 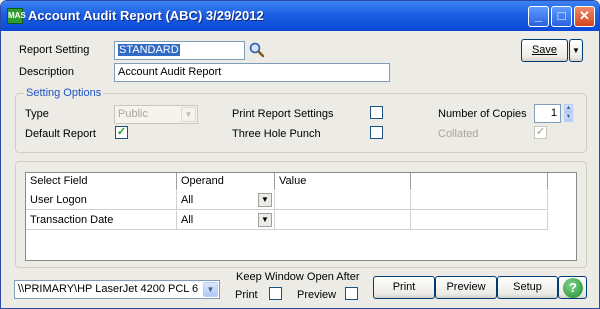 I want to click on report-setting-value: STANDARD, so click(x=149, y=50).